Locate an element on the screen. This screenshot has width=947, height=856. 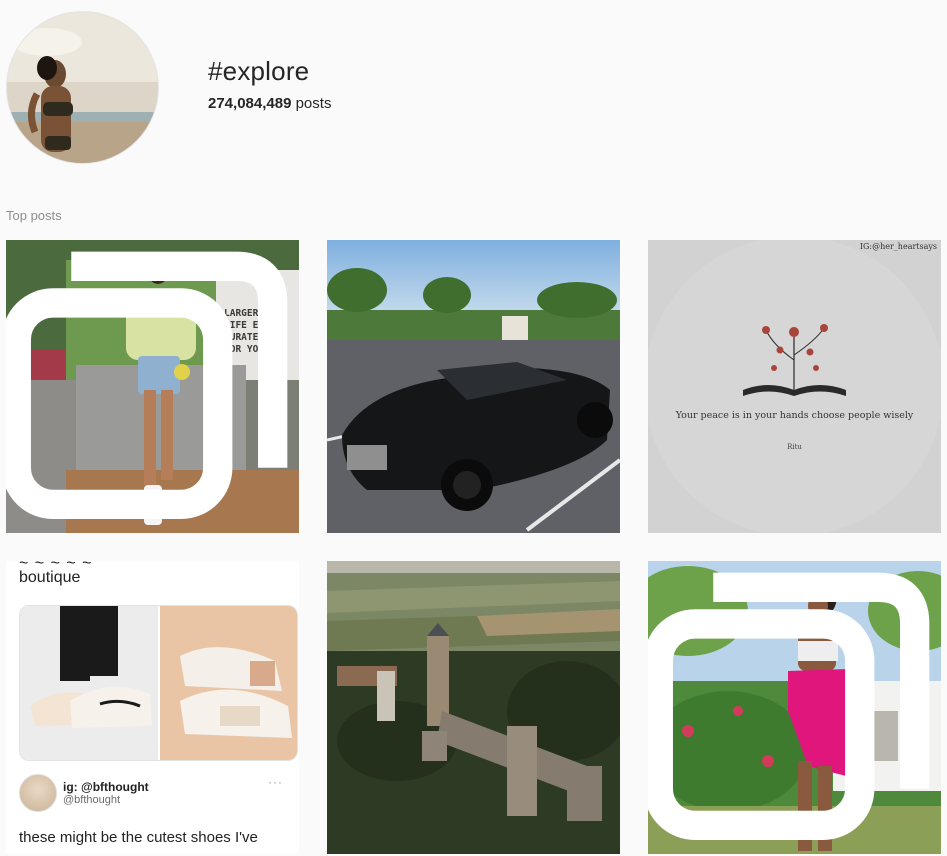
post-tile-1: LARGER TH LIFE EXPER CURATED F FOR YOU! is located at coordinates (152, 386).